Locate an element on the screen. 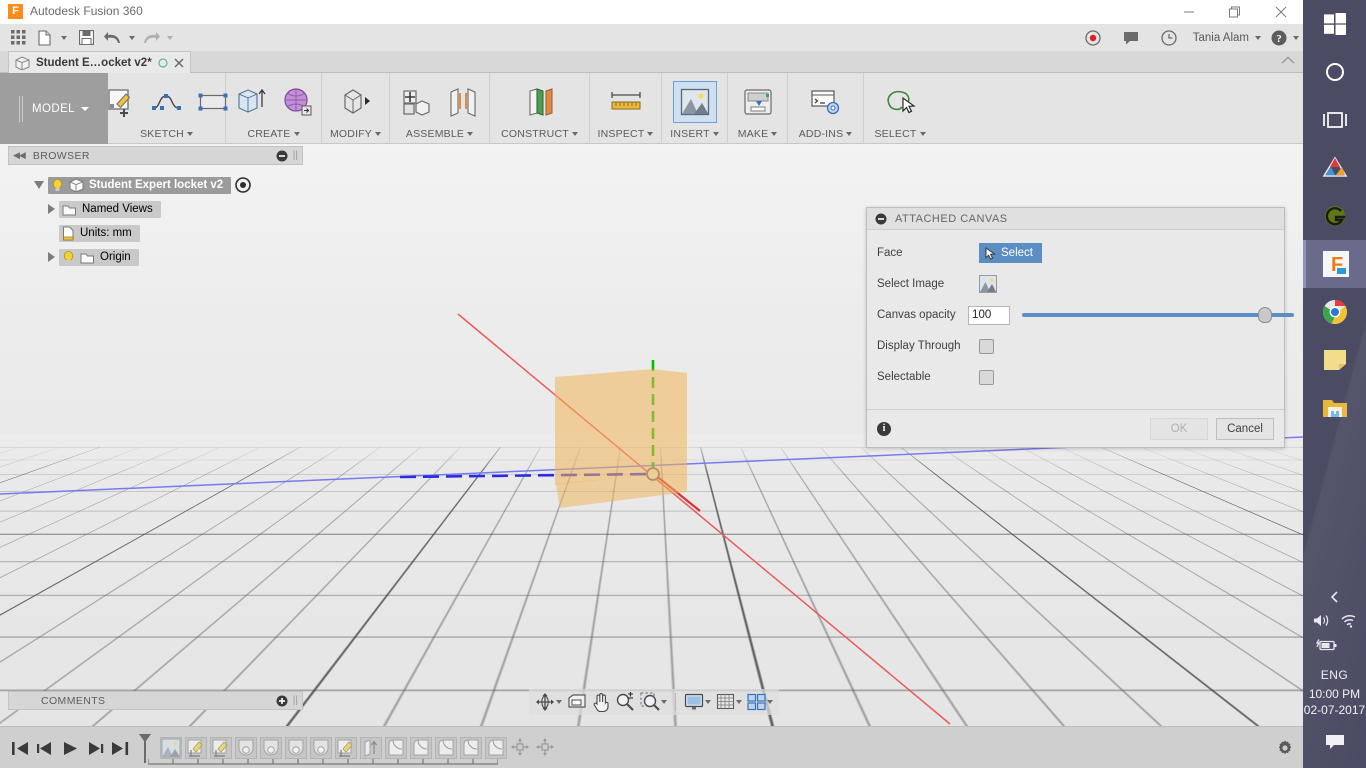 The width and height of the screenshot is (1366, 768). ok-button: OK is located at coordinates (1179, 428).